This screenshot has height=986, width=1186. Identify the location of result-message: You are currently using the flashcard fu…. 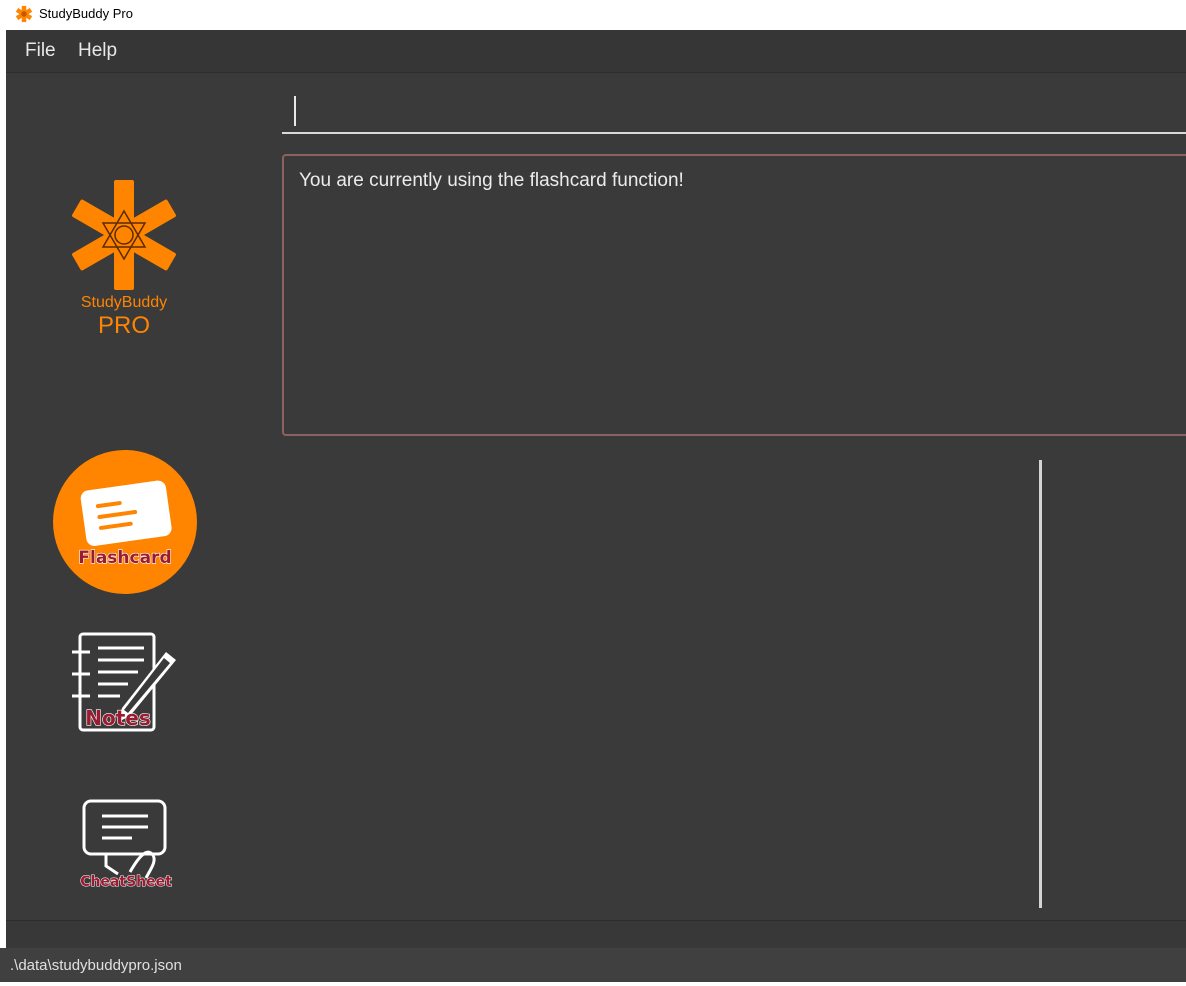
(491, 180).